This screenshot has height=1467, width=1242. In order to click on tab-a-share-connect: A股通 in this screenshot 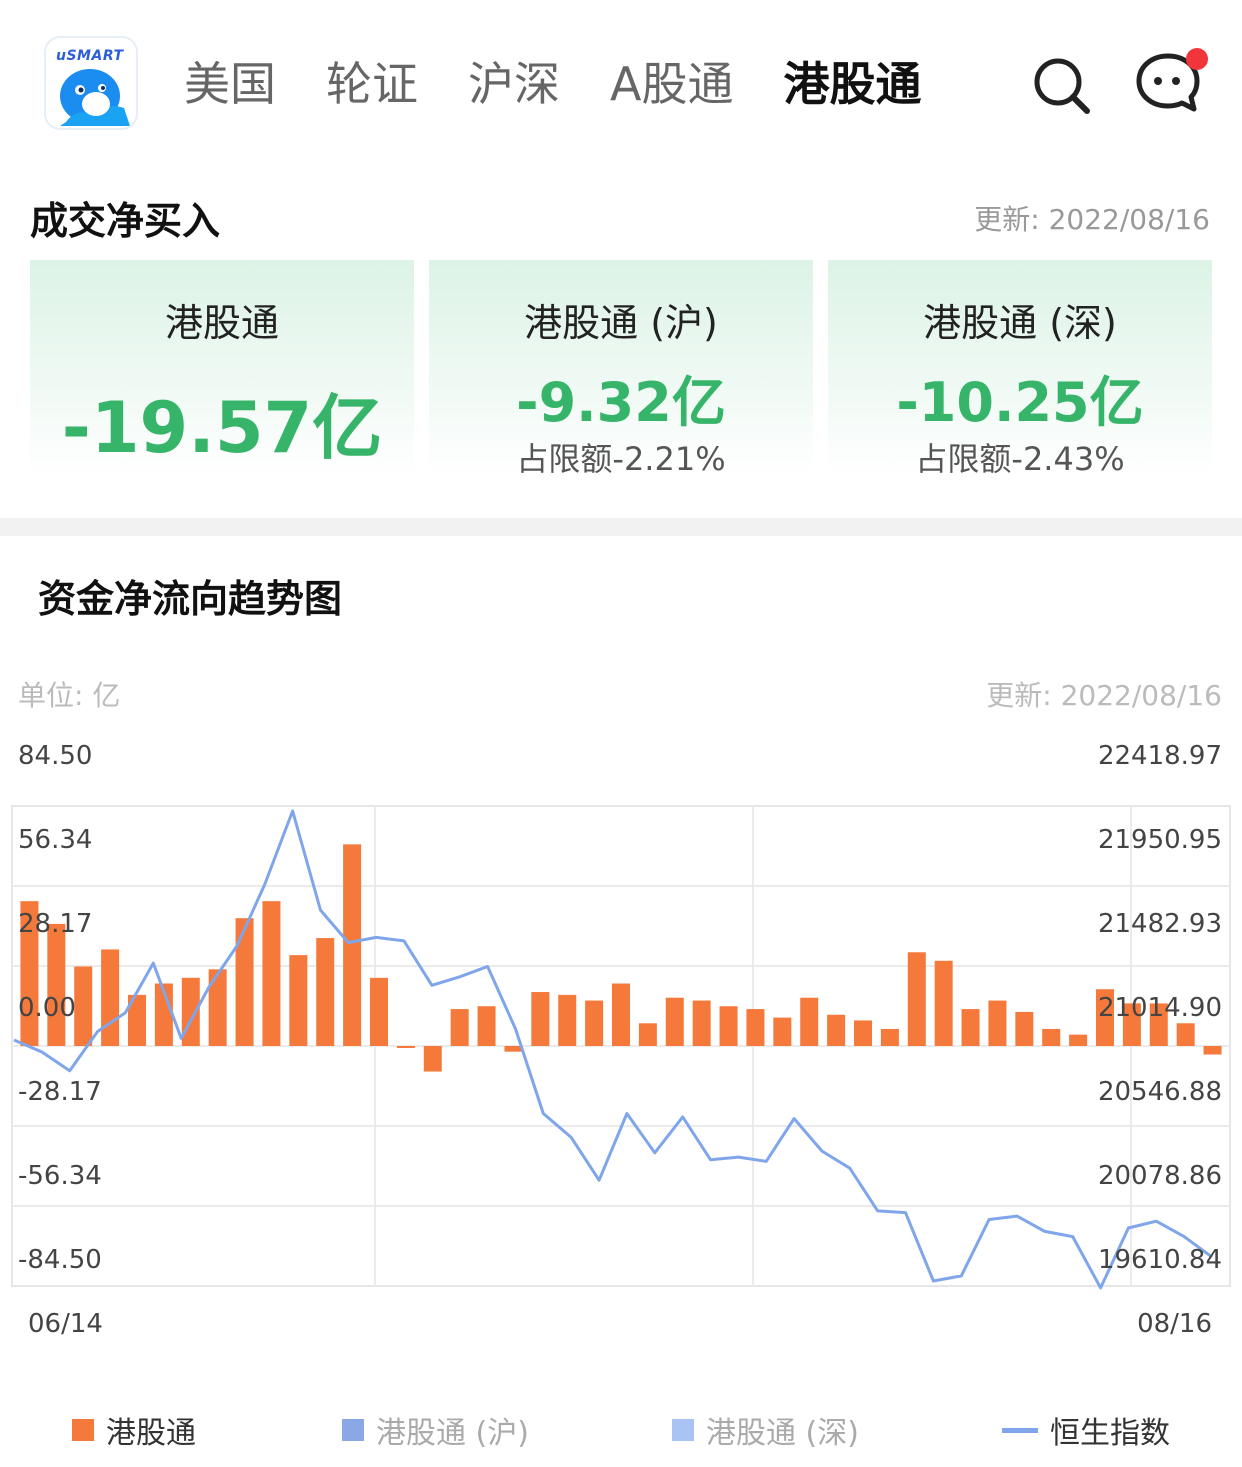, I will do `click(671, 84)`.